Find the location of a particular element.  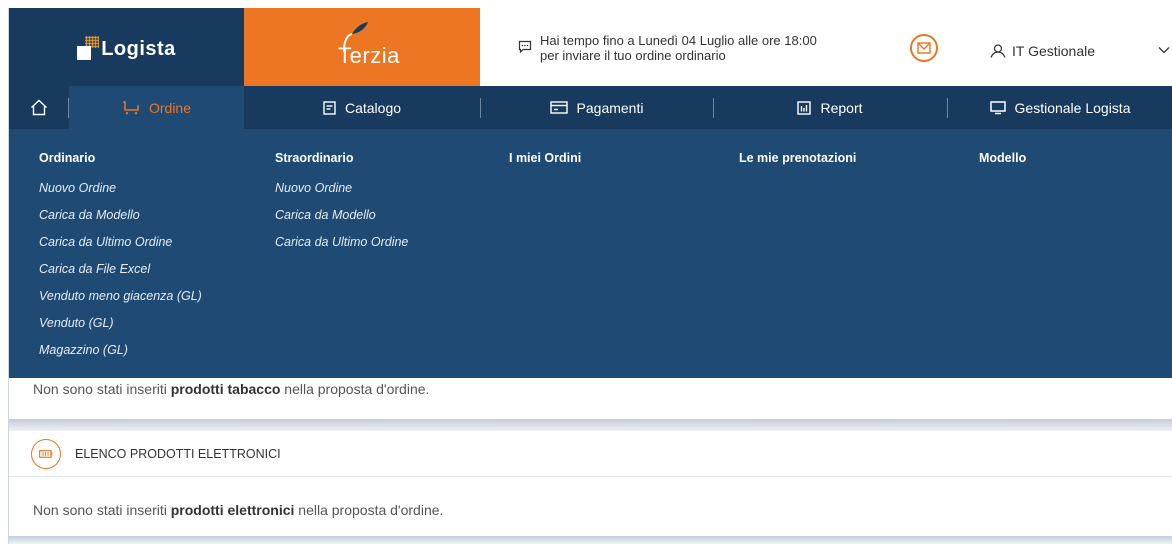

document-icon is located at coordinates (329, 107).